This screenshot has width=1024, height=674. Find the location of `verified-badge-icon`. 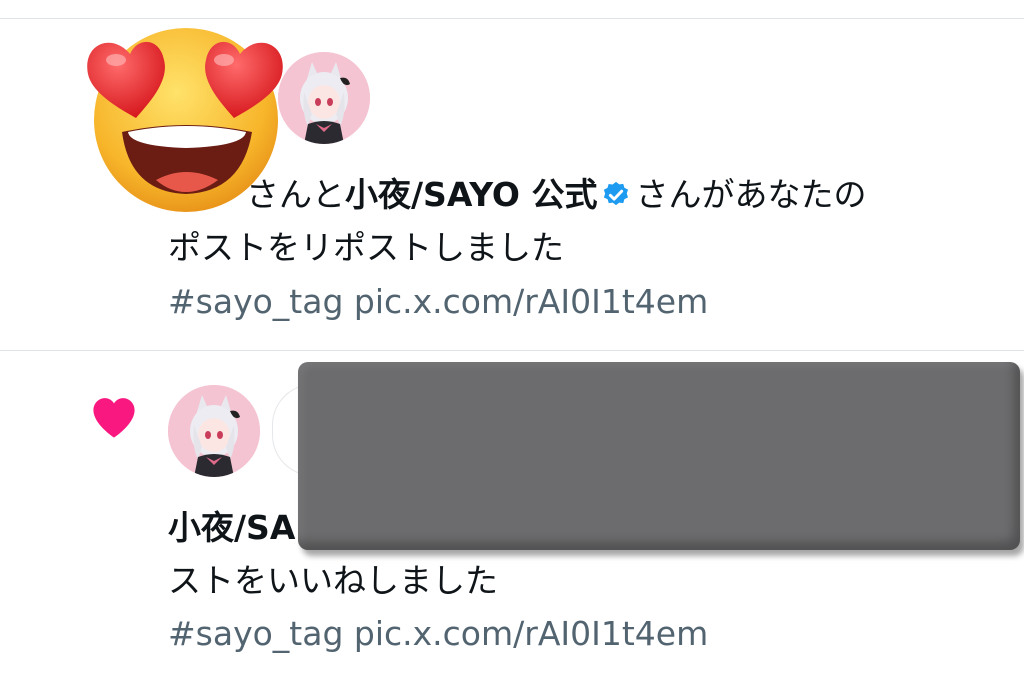

verified-badge-icon is located at coordinates (616, 193).